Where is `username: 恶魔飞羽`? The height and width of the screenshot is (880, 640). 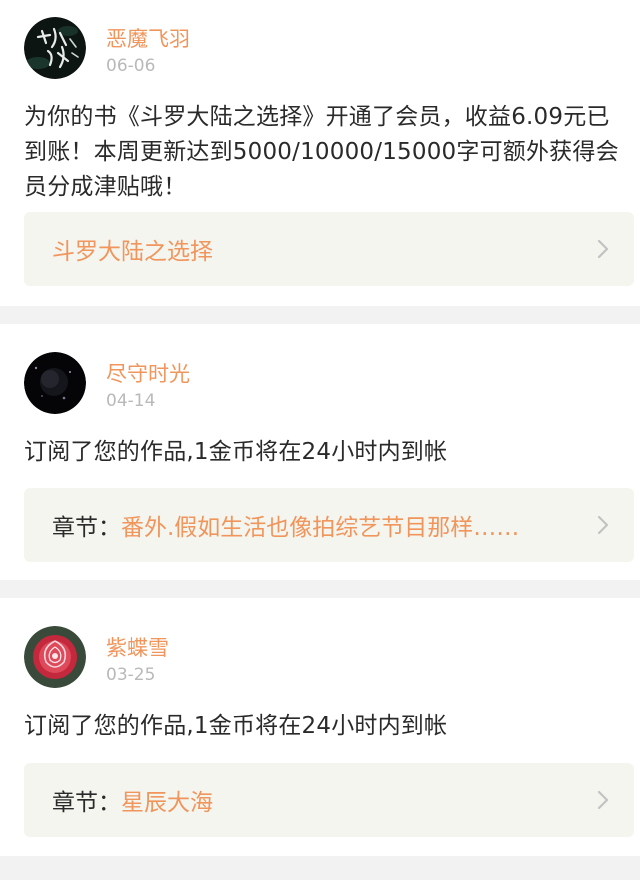 username: 恶魔飞羽 is located at coordinates (148, 39).